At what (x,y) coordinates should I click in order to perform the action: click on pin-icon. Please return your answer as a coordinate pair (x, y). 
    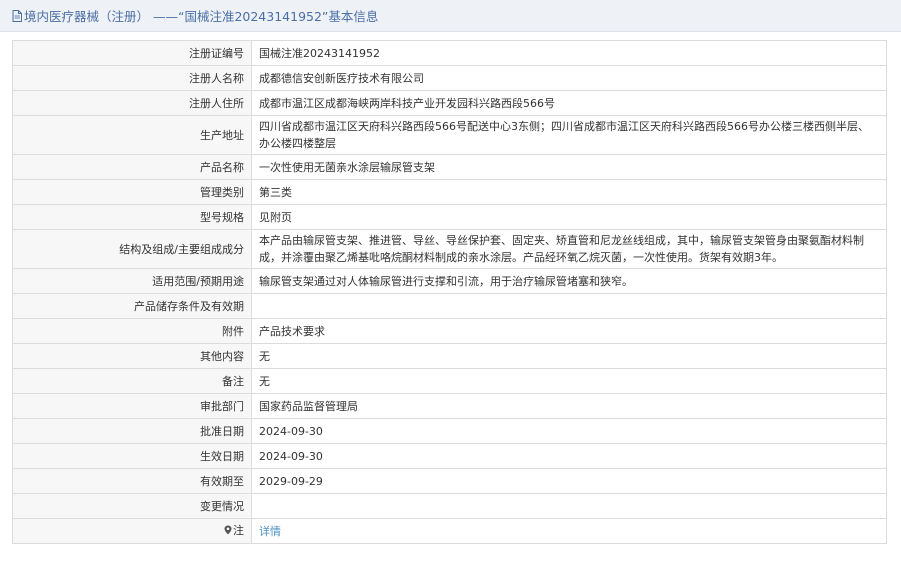
    Looking at the image, I should click on (228, 531).